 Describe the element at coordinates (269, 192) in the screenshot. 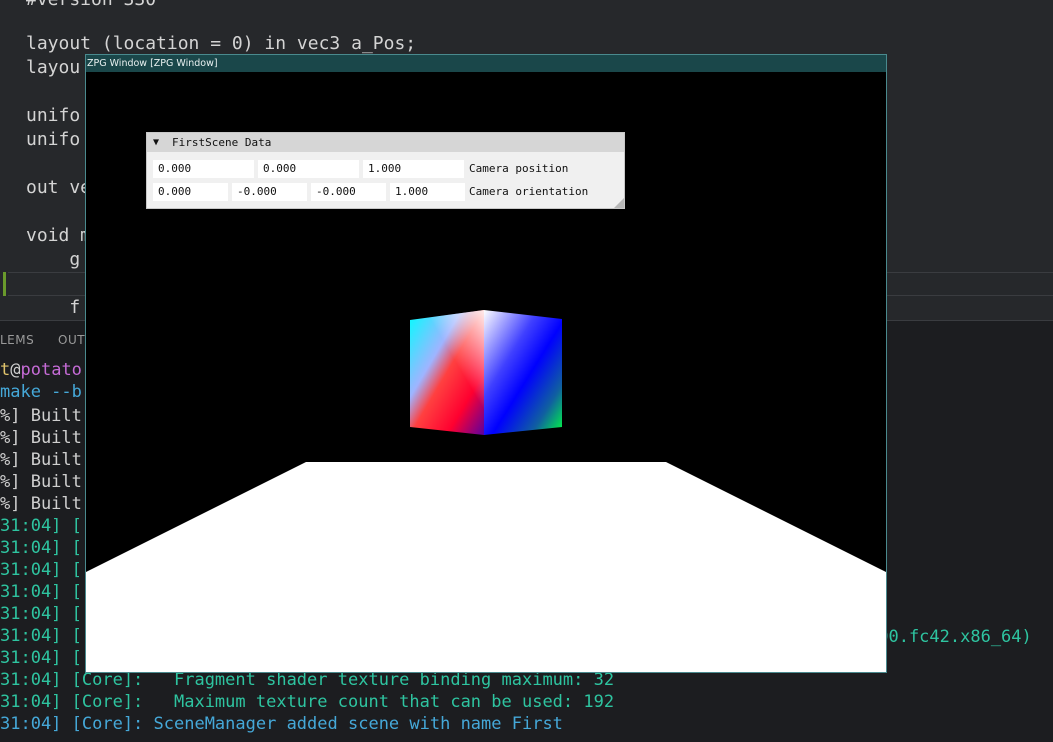

I see `camera-orientation-y-input: -0.000` at that location.